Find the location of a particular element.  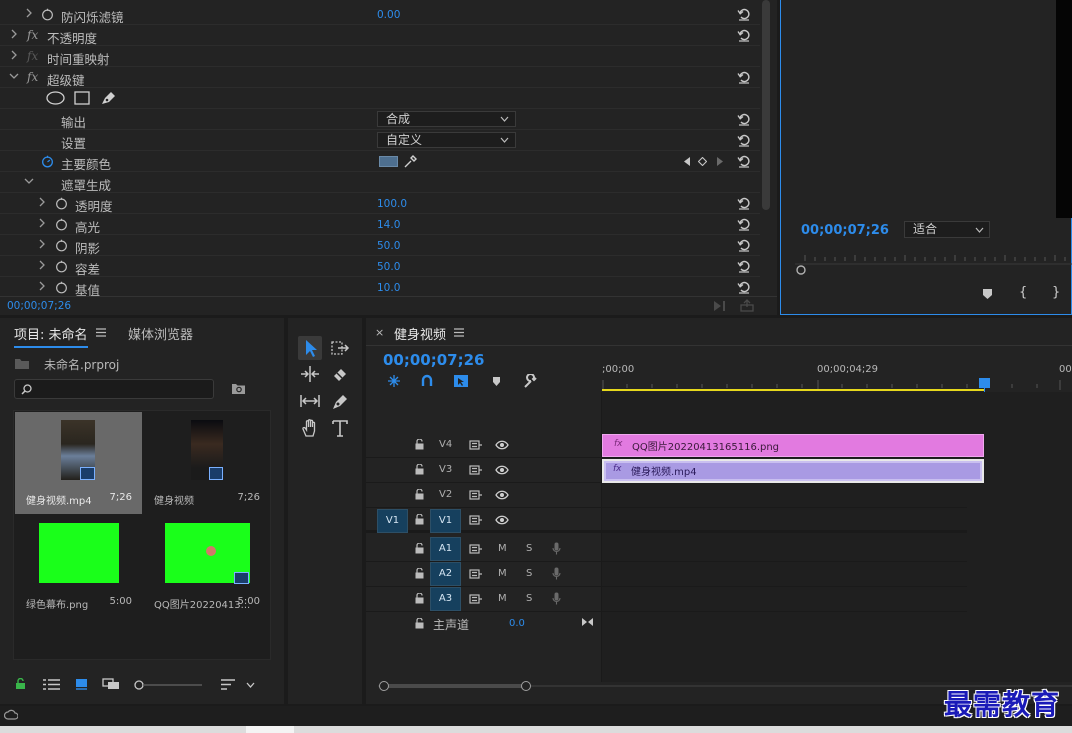

program-time-ruler is located at coordinates (933, 264).